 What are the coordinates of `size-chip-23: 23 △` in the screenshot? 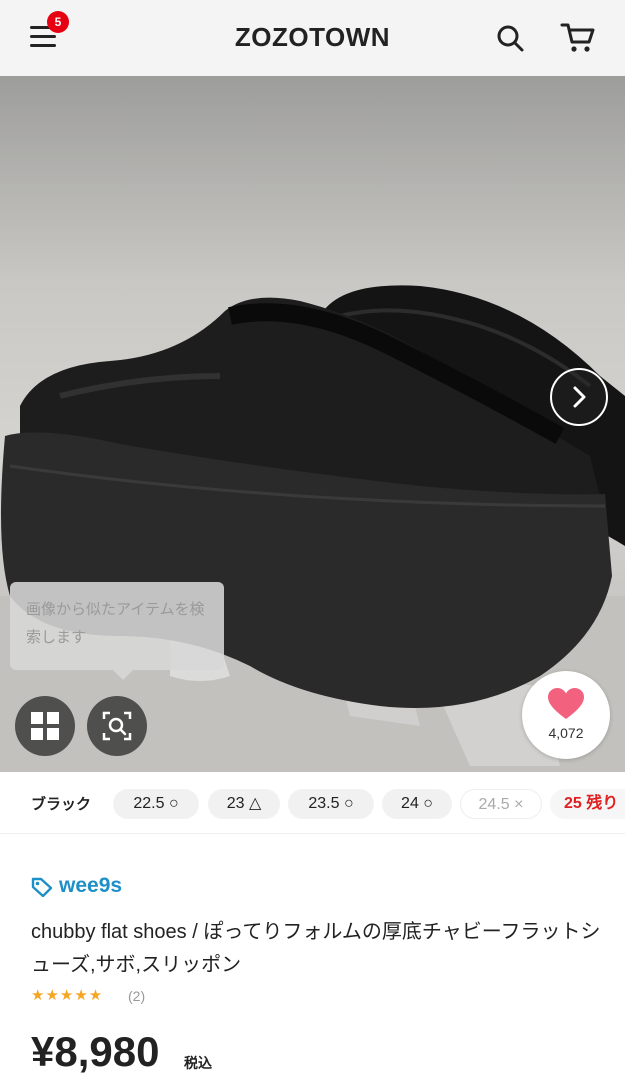 It's located at (244, 804).